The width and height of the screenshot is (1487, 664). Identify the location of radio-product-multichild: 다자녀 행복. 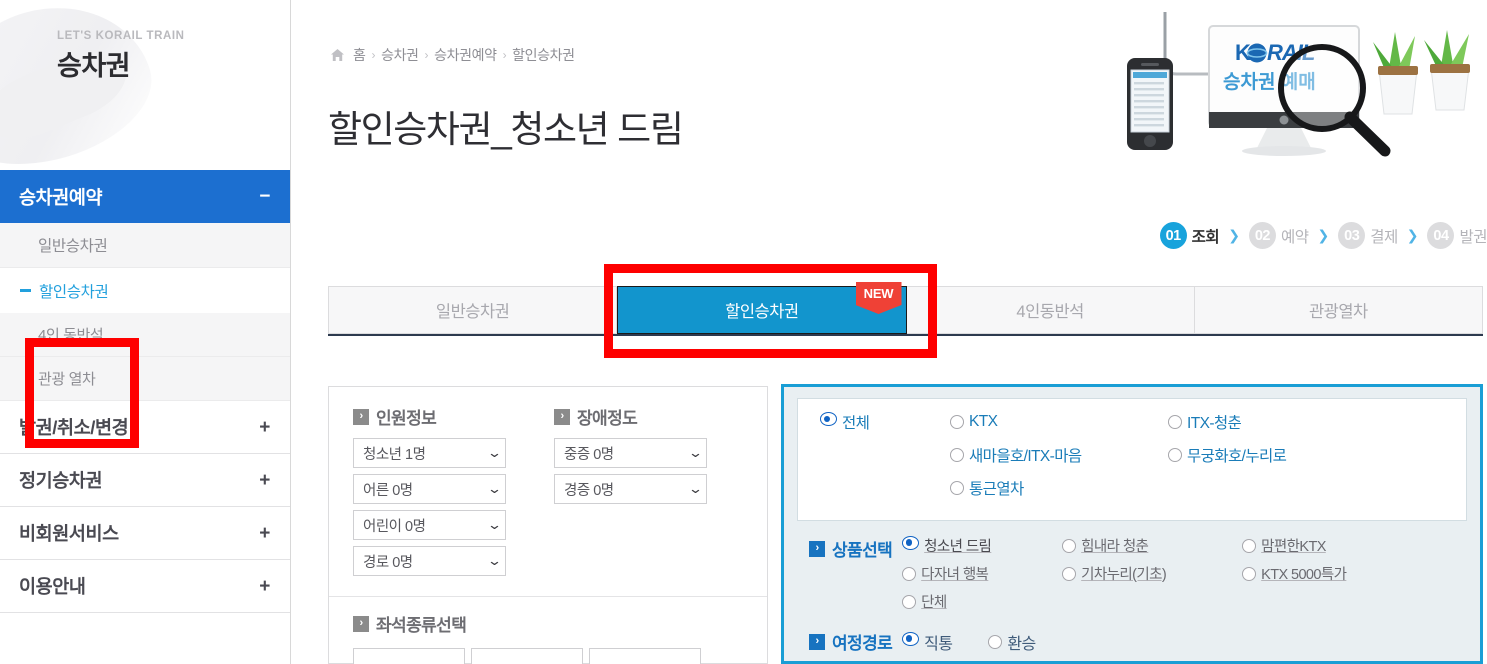
(982, 573).